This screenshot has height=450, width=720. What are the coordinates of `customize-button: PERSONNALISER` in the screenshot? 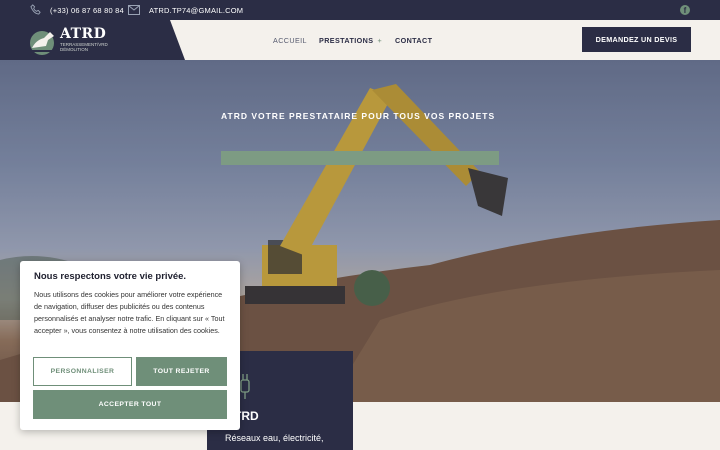 It's located at (82, 371).